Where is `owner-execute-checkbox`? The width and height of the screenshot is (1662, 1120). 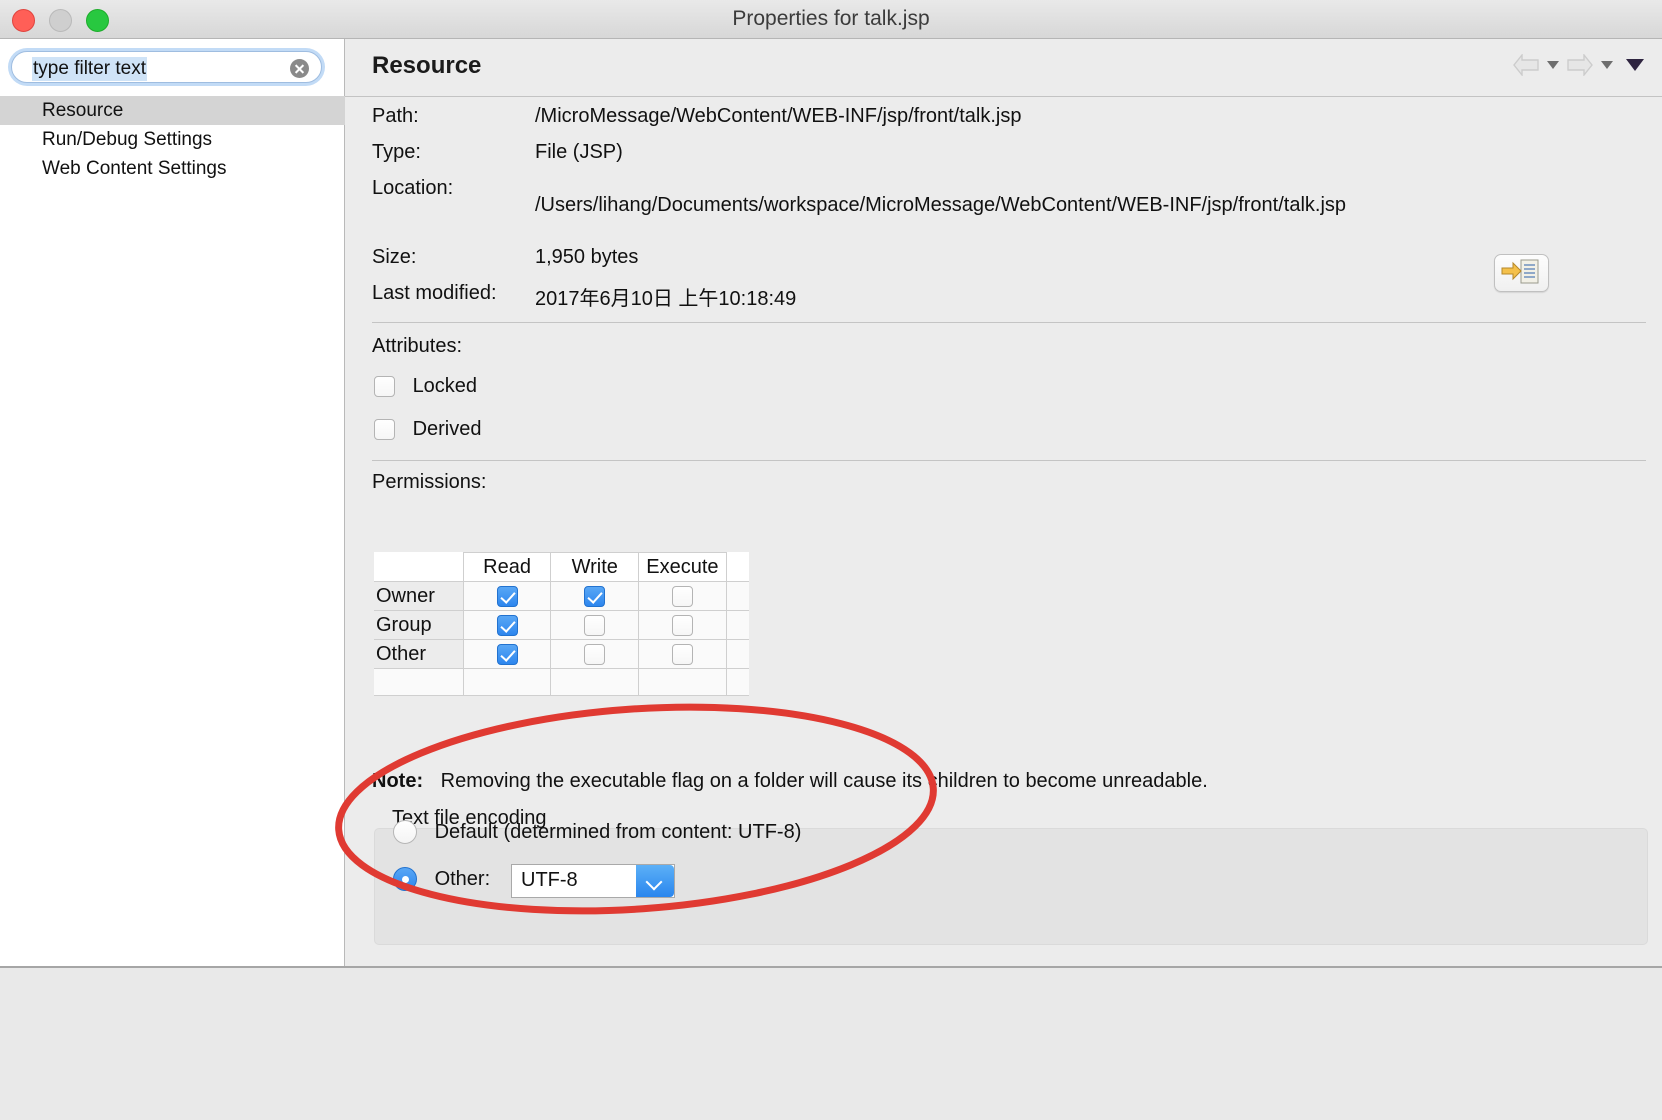 owner-execute-checkbox is located at coordinates (682, 596).